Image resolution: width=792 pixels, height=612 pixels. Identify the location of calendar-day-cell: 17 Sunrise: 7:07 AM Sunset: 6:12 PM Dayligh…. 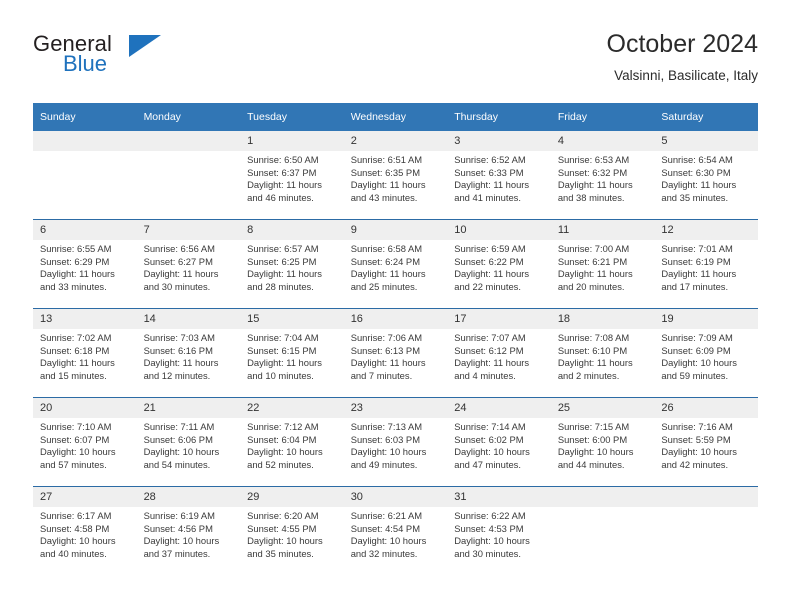
(499, 353).